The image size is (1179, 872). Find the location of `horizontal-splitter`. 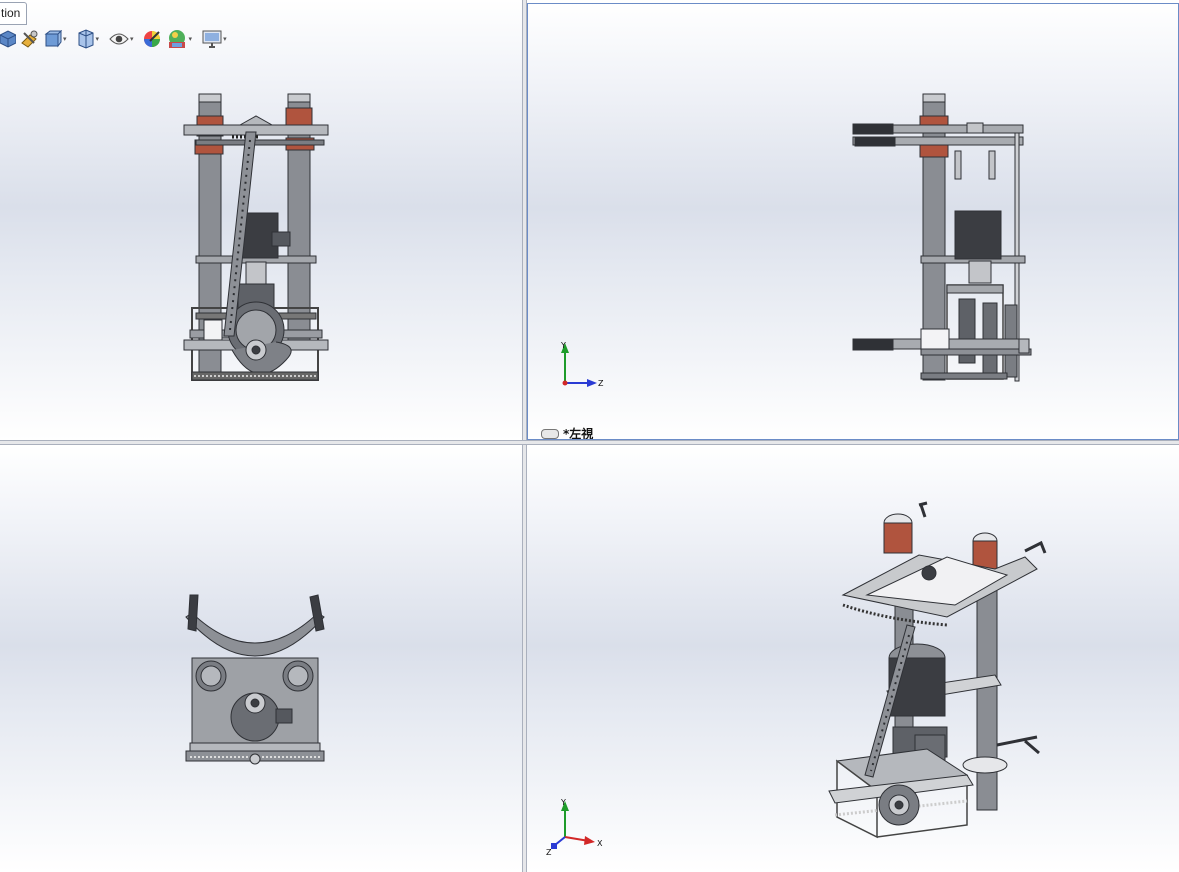

horizontal-splitter is located at coordinates (589, 442).